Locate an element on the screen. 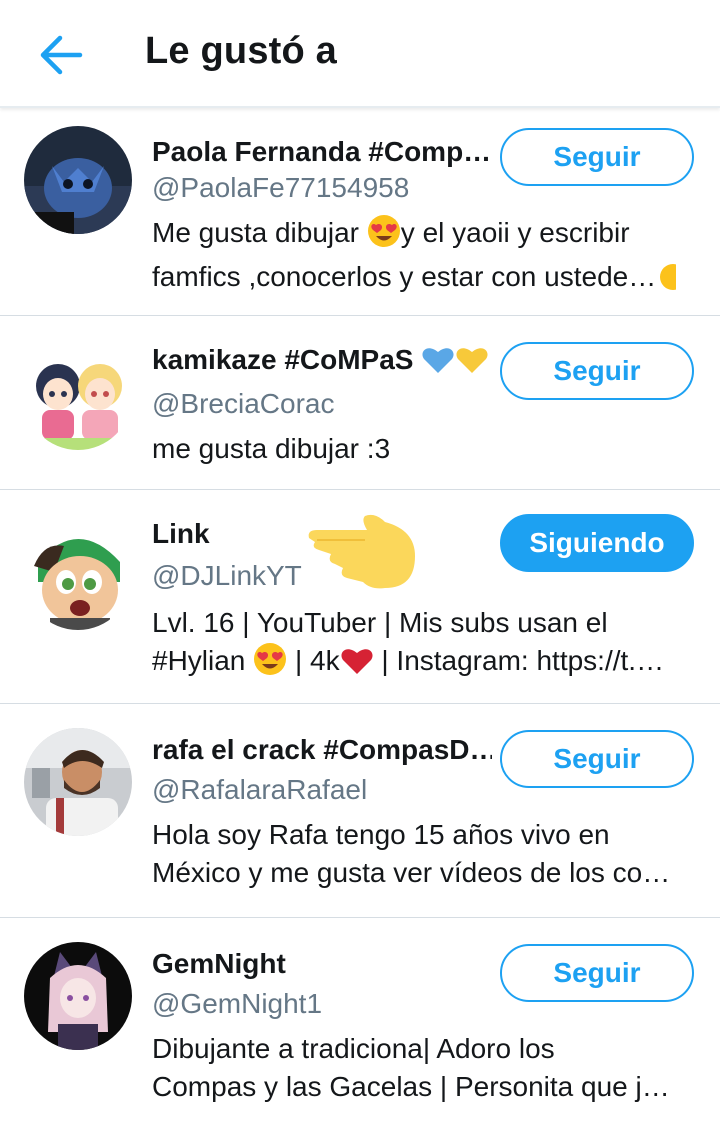  user-handle: @BreciaCorac is located at coordinates (243, 403).